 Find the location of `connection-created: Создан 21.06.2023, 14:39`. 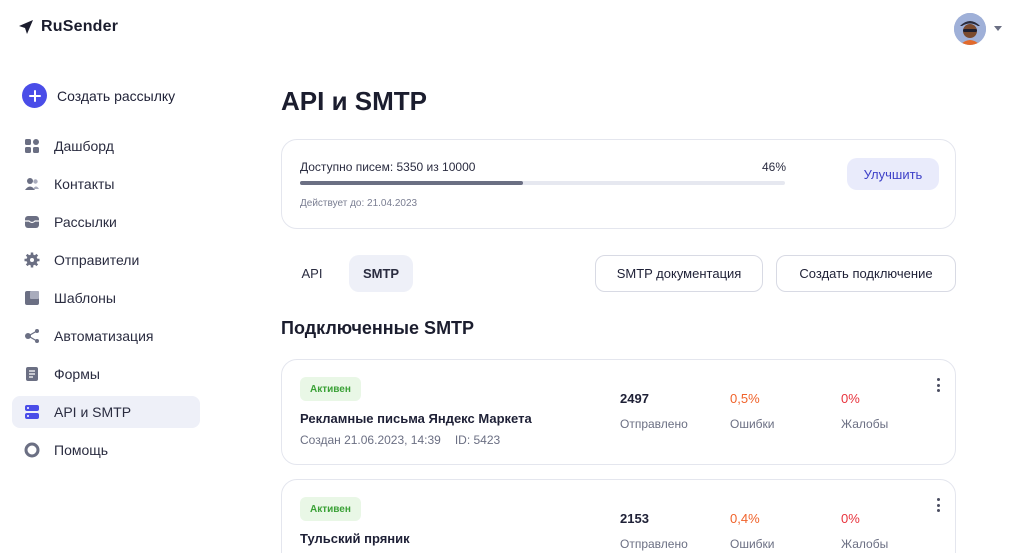

connection-created: Создан 21.06.2023, 14:39 is located at coordinates (370, 440).